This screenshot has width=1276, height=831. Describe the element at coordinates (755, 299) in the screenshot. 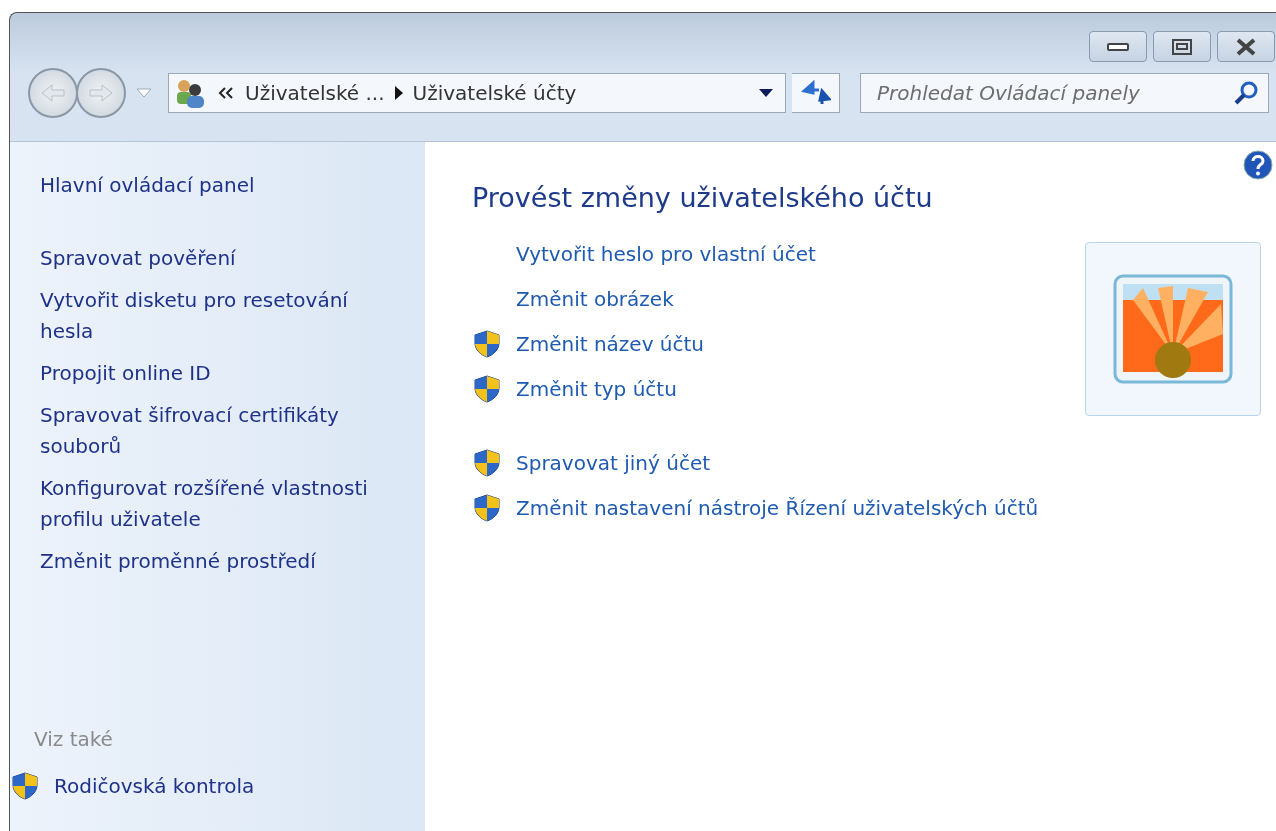

I see `task-link: Změnit obrázek` at that location.